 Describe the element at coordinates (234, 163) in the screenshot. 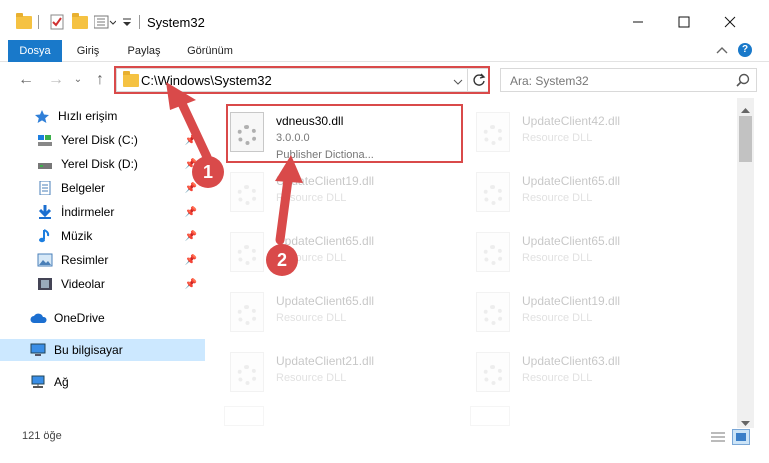

I see `annotation-arrows` at that location.